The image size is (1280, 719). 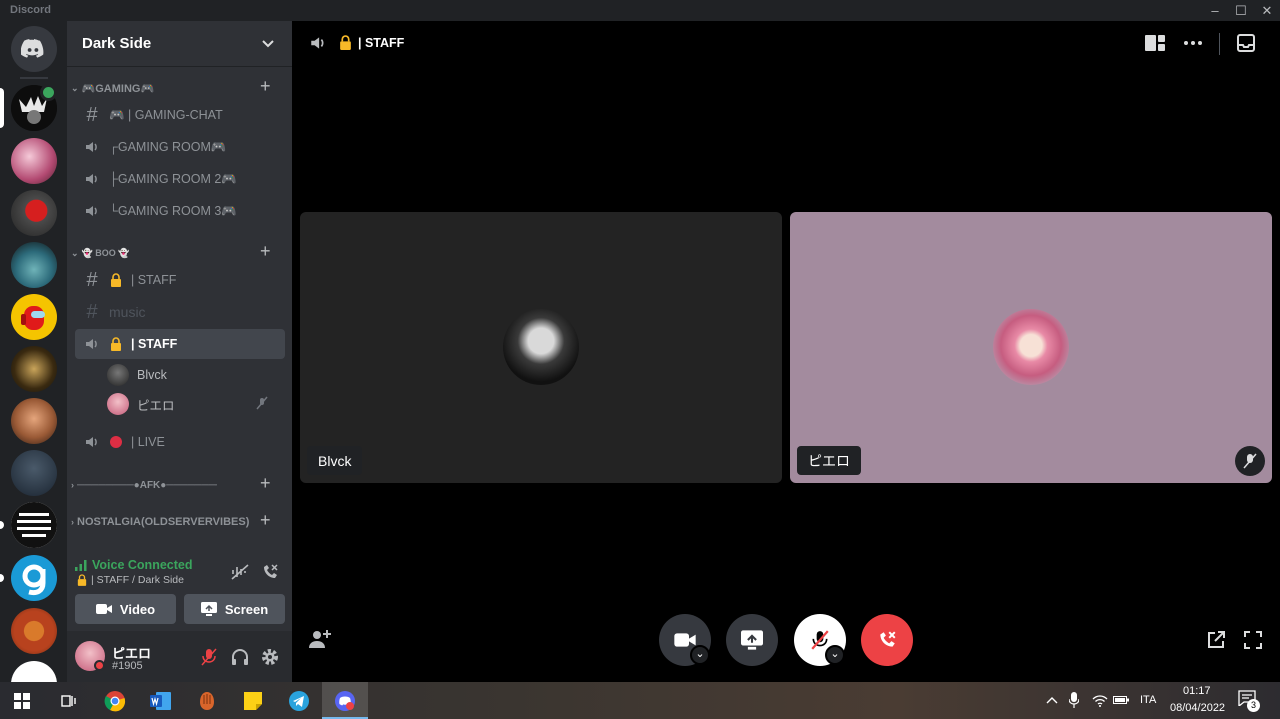 I want to click on server-icon-g, so click(x=34, y=578).